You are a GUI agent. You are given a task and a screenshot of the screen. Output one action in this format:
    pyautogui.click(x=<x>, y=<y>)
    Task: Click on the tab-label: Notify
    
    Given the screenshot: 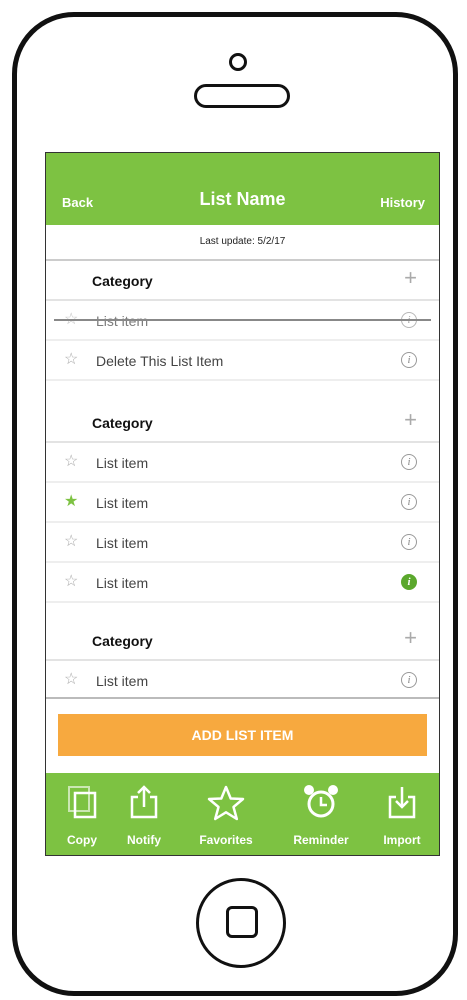 What is the action you would take?
    pyautogui.click(x=144, y=840)
    